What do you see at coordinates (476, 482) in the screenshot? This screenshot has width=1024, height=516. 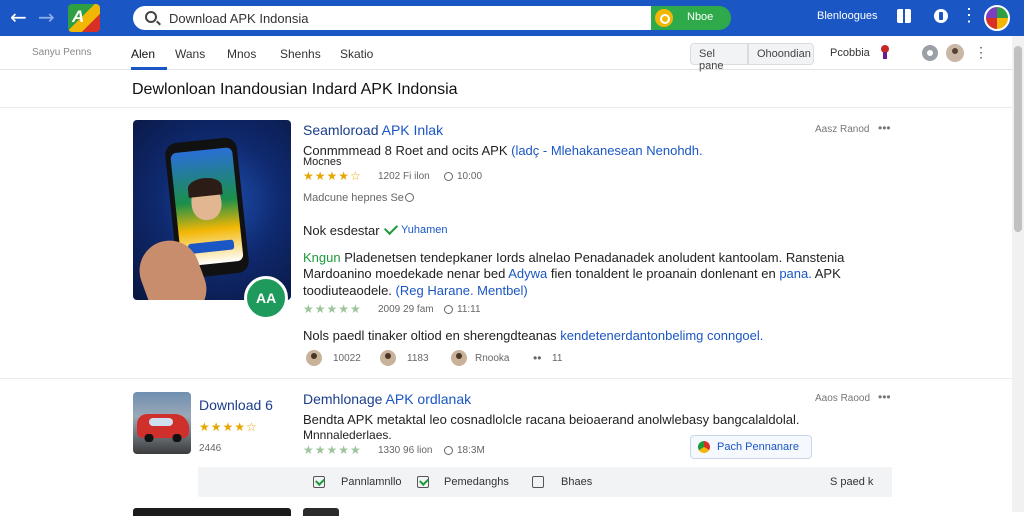 I see `checkbox-label: Pemedanghs` at bounding box center [476, 482].